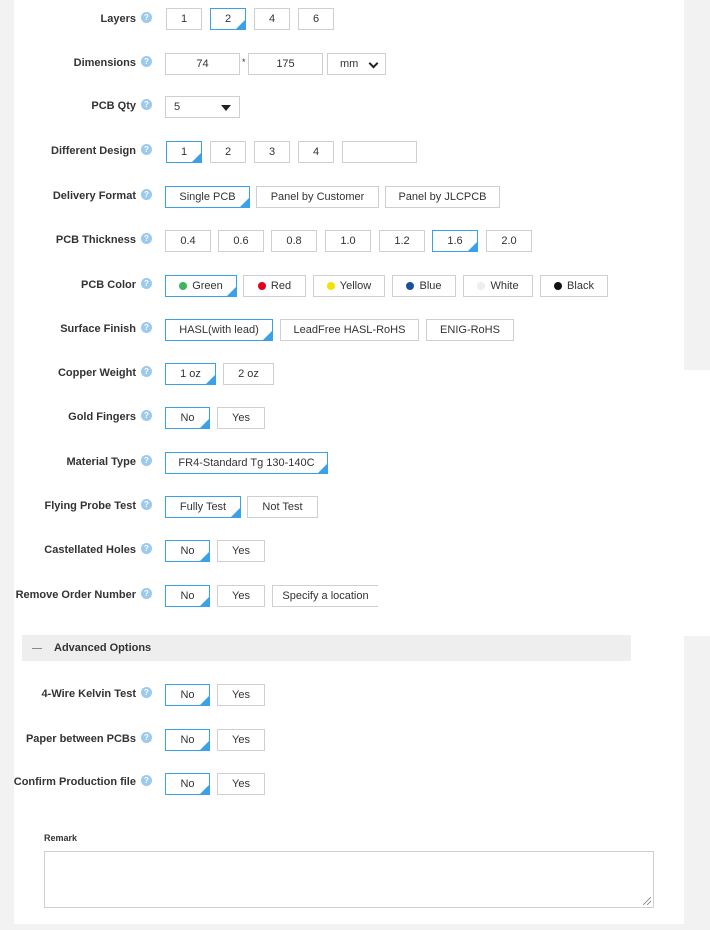  I want to click on pcb-color-label: PCB Color?, so click(76, 285).